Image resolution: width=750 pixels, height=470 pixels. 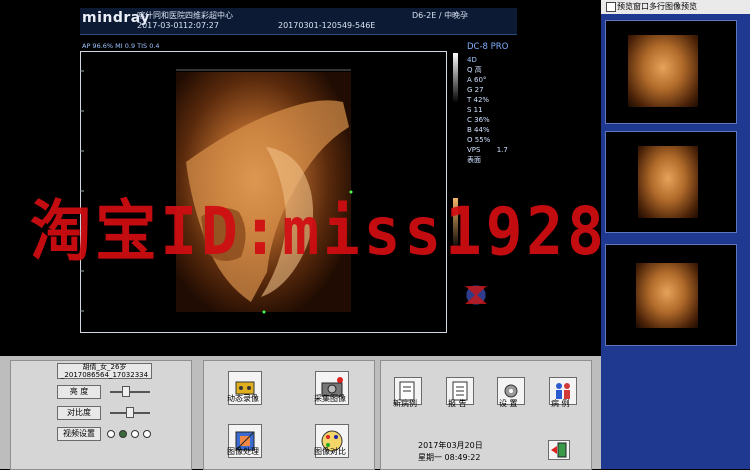 What do you see at coordinates (475, 90) in the screenshot?
I see `param-g: G 27` at bounding box center [475, 90].